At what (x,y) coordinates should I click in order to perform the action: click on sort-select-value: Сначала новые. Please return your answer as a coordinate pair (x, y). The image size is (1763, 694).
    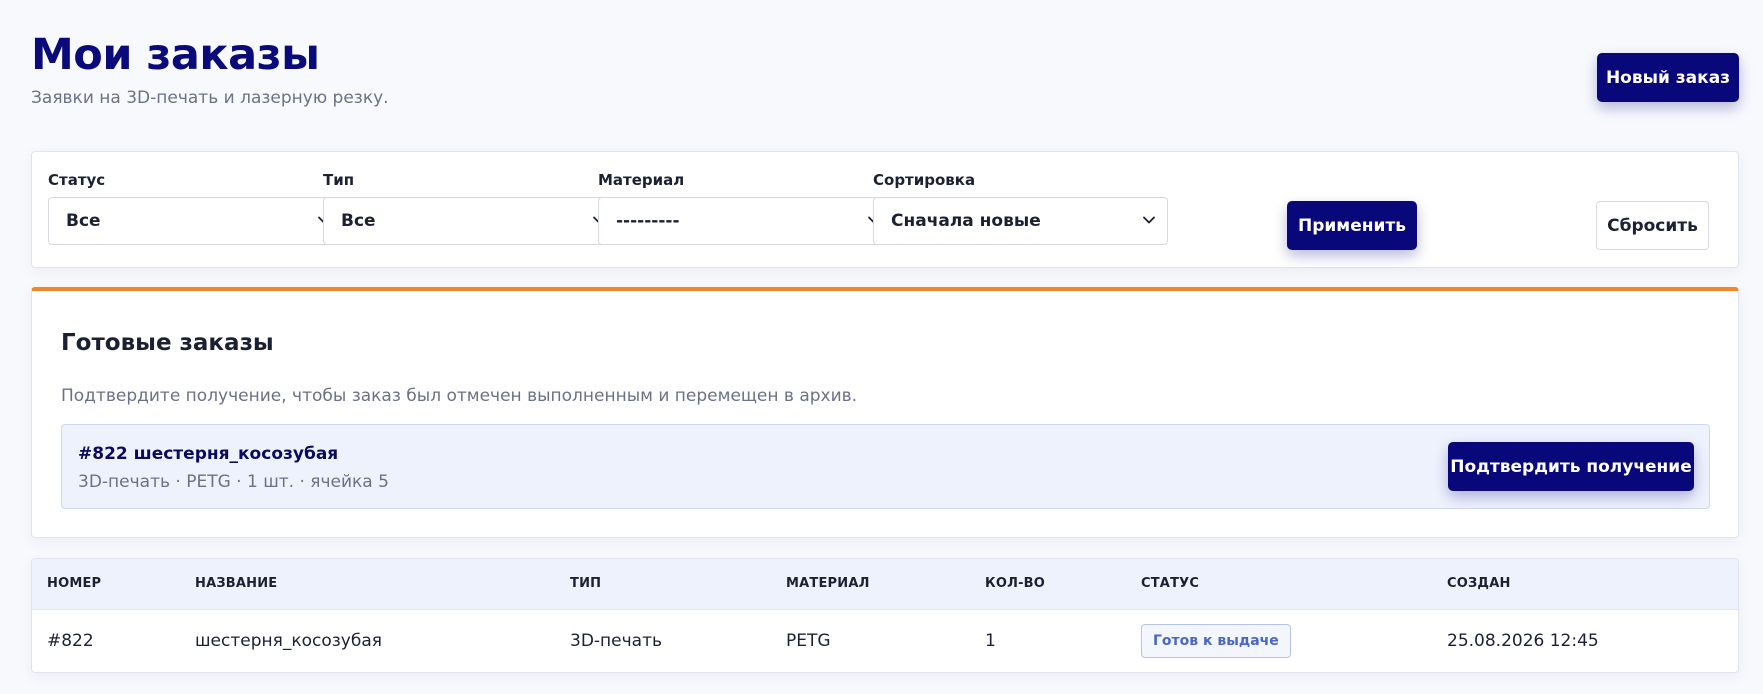
    Looking at the image, I should click on (966, 221).